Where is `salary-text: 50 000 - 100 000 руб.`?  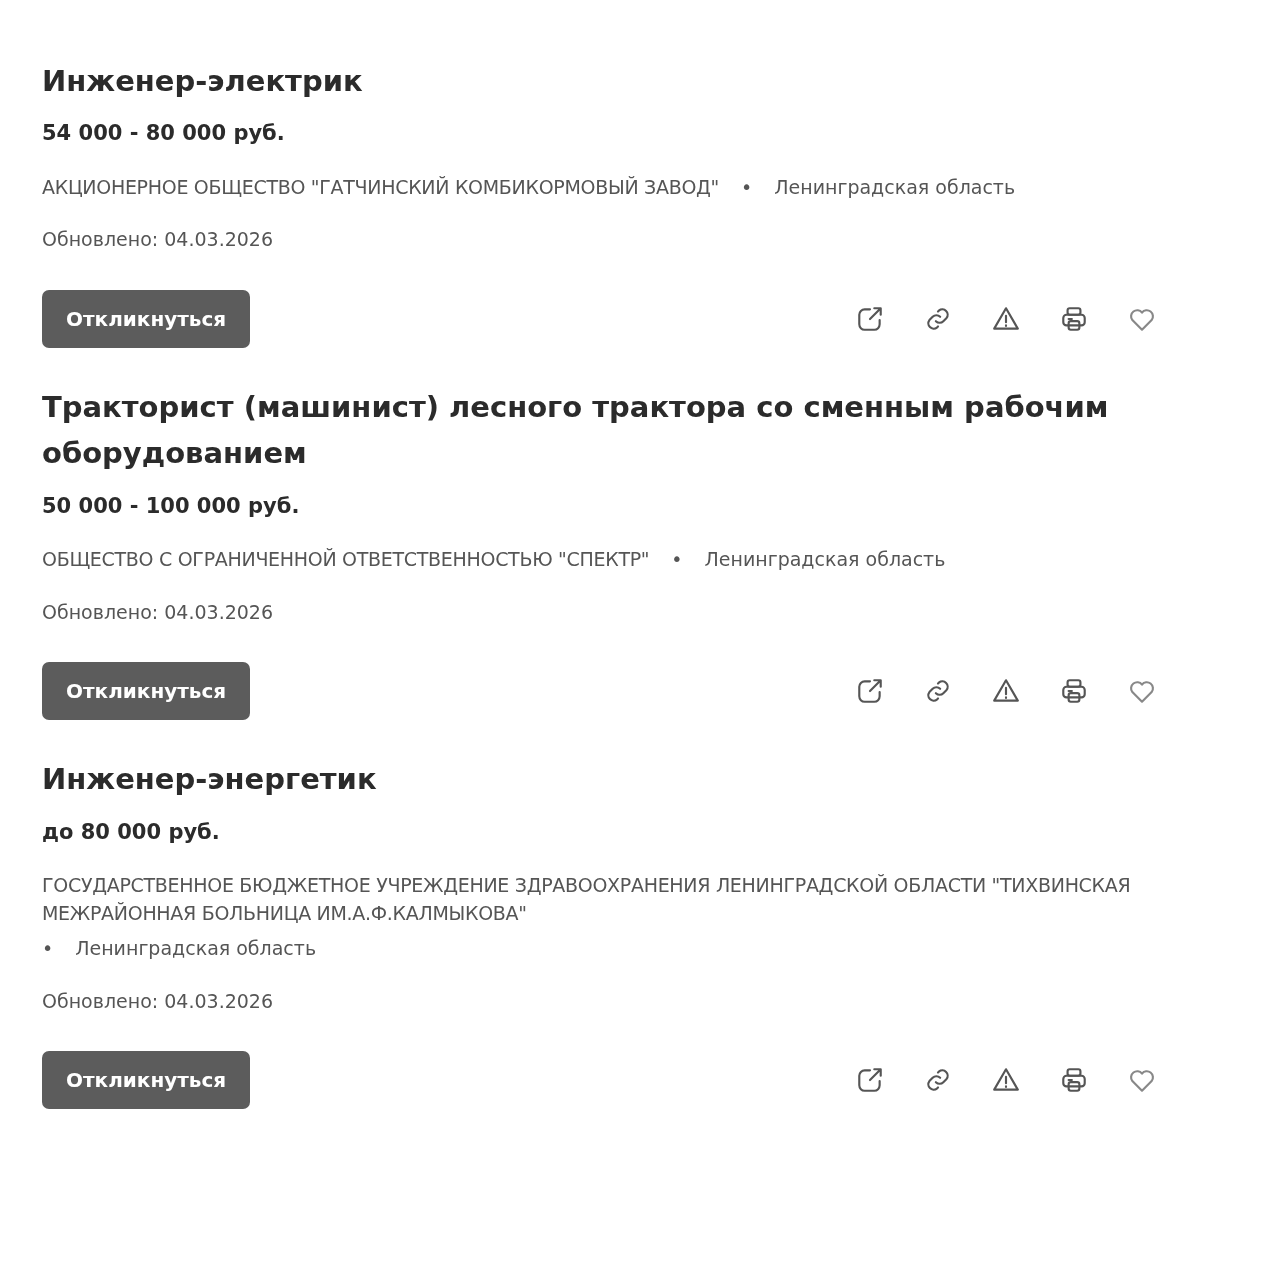 salary-text: 50 000 - 100 000 руб. is located at coordinates (171, 506).